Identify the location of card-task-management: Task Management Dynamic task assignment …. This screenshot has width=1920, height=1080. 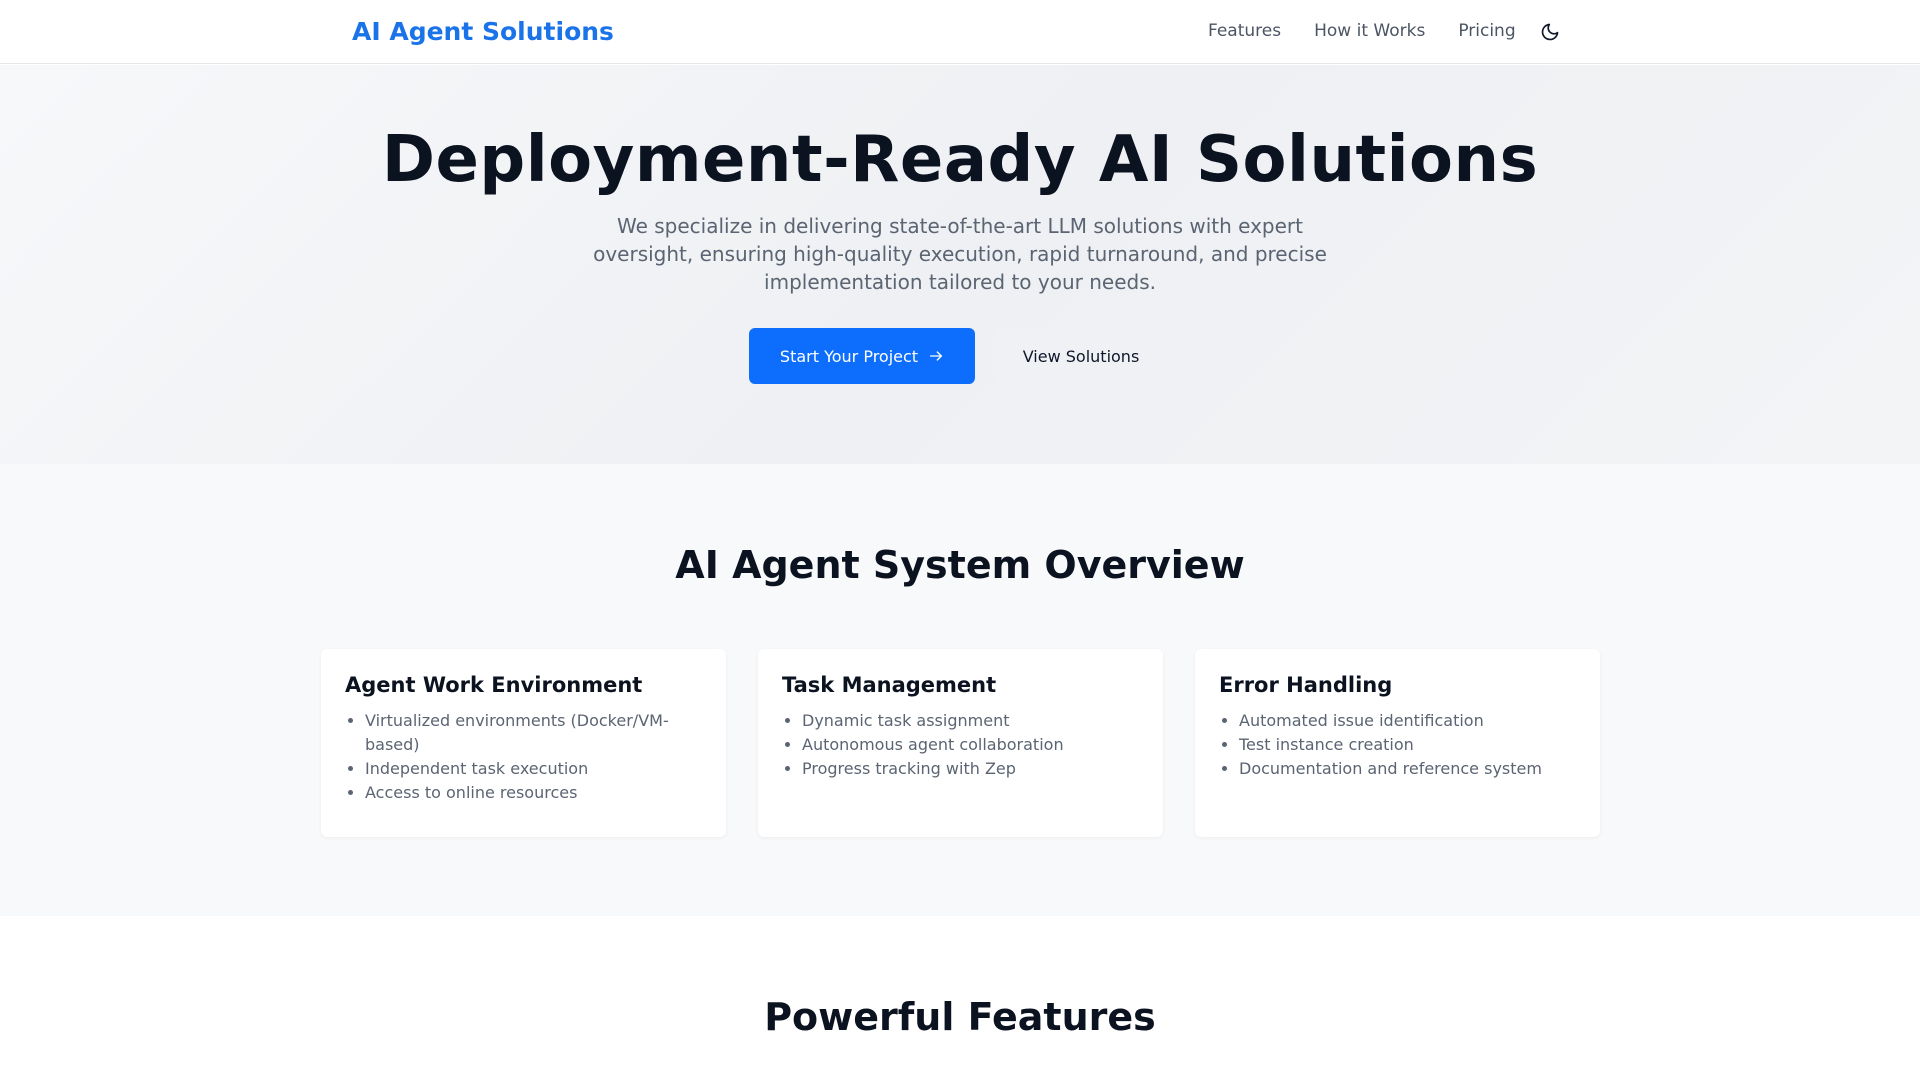
(960, 743).